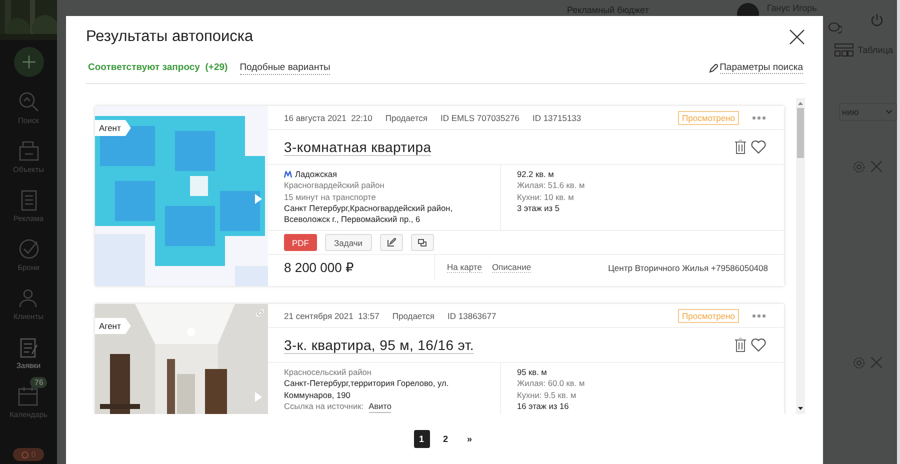  I want to click on next-arrow-icon, so click(258, 199).